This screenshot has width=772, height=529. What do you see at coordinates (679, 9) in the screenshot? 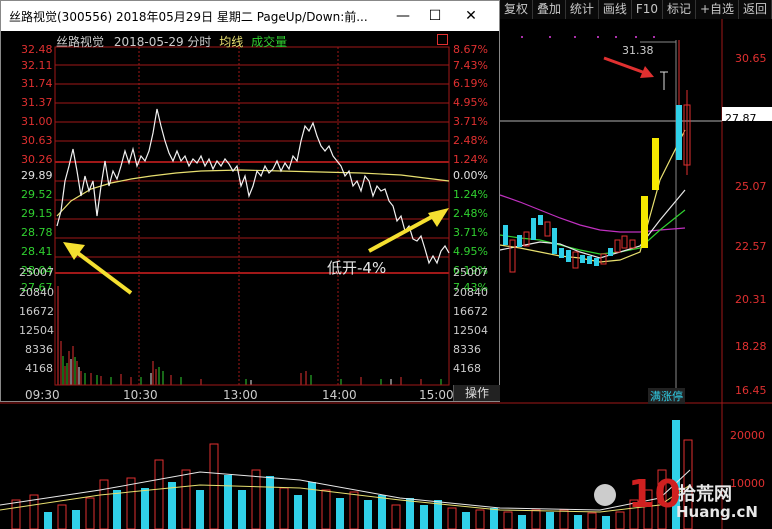
I see `mark-button: 标记` at bounding box center [679, 9].